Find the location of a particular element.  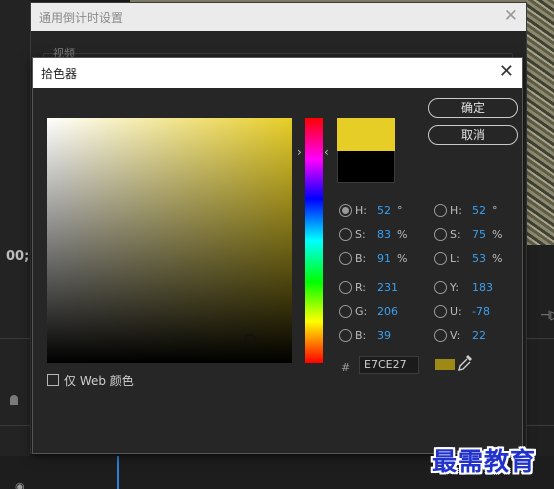

web-colors-checkbox is located at coordinates (53, 380).